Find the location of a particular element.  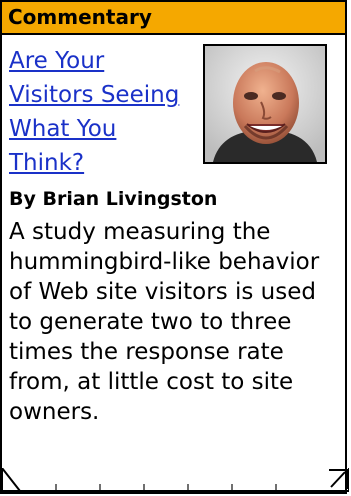

page-curl-icon is located at coordinates (175, 479).